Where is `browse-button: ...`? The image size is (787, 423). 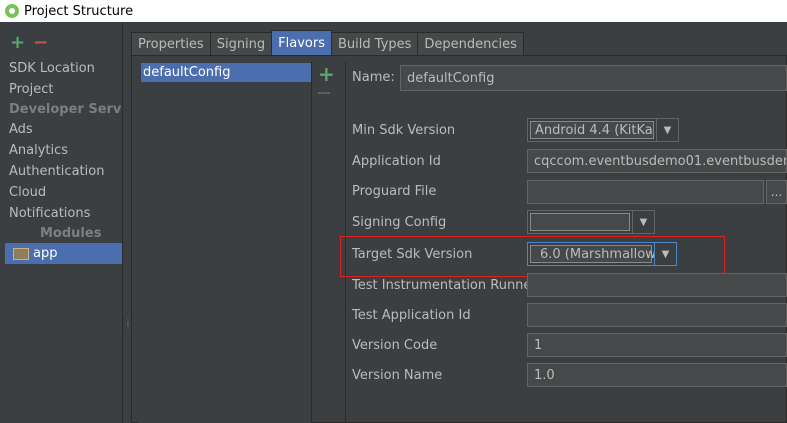
browse-button: ... is located at coordinates (776, 192).